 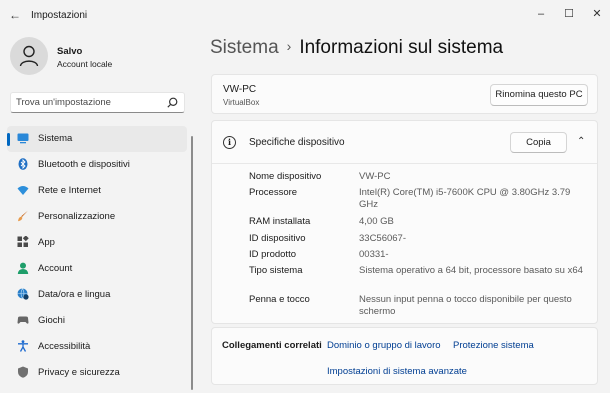 What do you see at coordinates (374, 254) in the screenshot?
I see `spec-value: 00331-` at bounding box center [374, 254].